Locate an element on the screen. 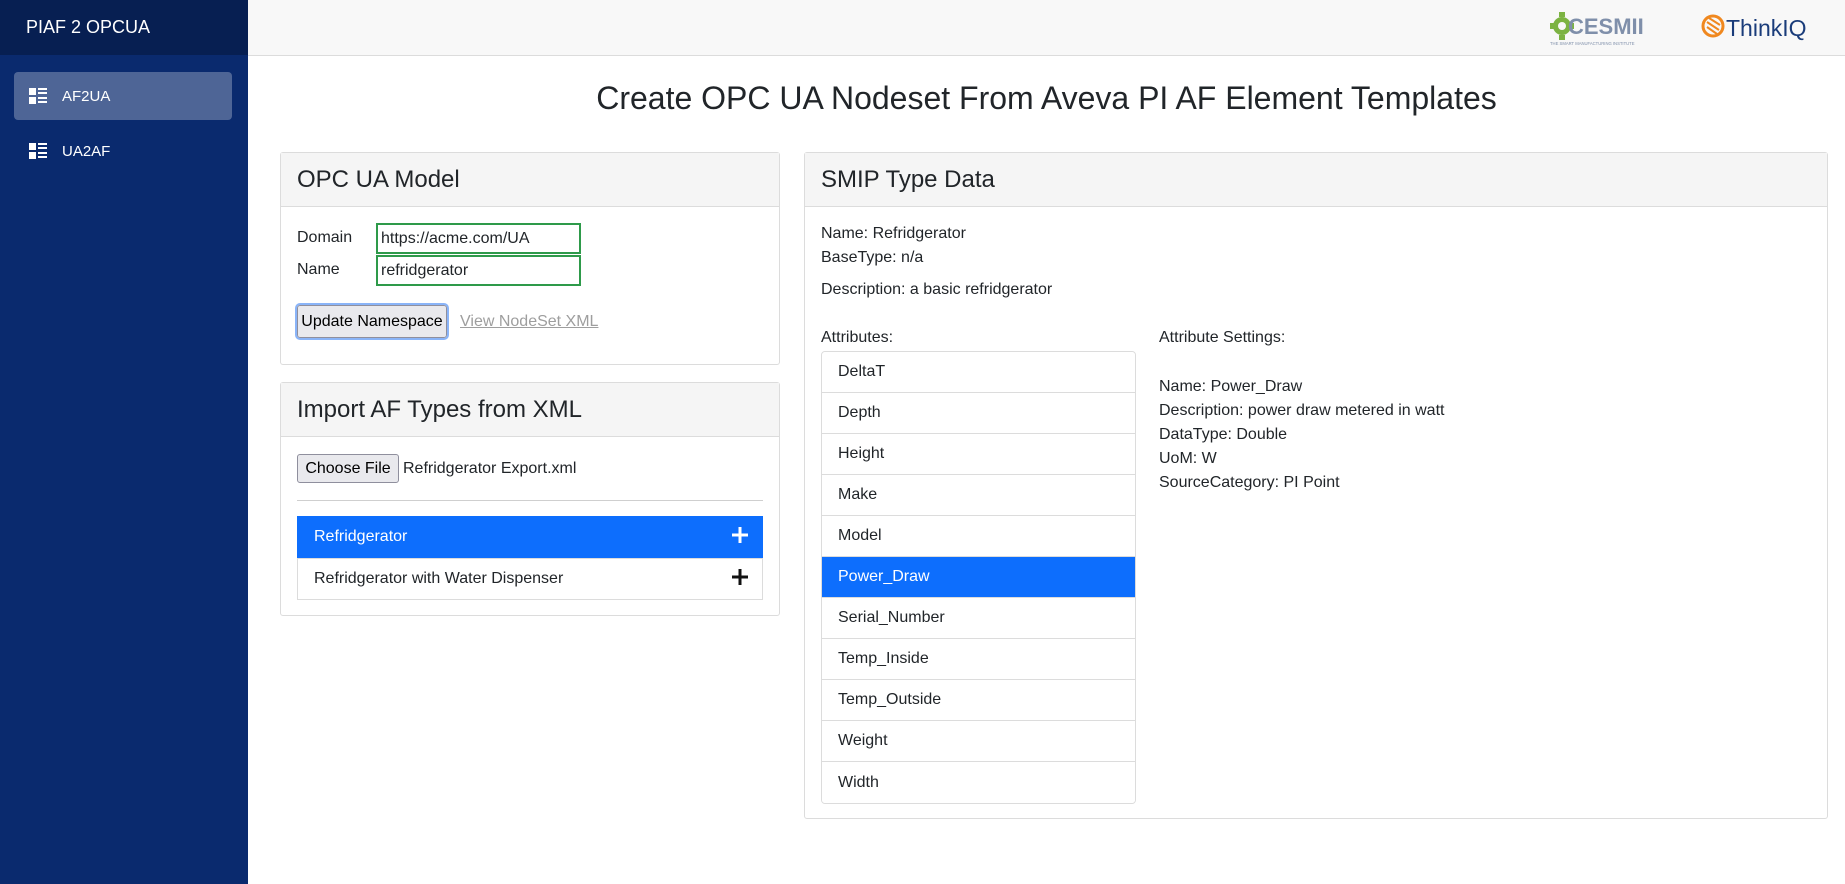 Image resolution: width=1845 pixels, height=884 pixels. type-item-label: Refridgerator with Water Dispenser is located at coordinates (439, 578).